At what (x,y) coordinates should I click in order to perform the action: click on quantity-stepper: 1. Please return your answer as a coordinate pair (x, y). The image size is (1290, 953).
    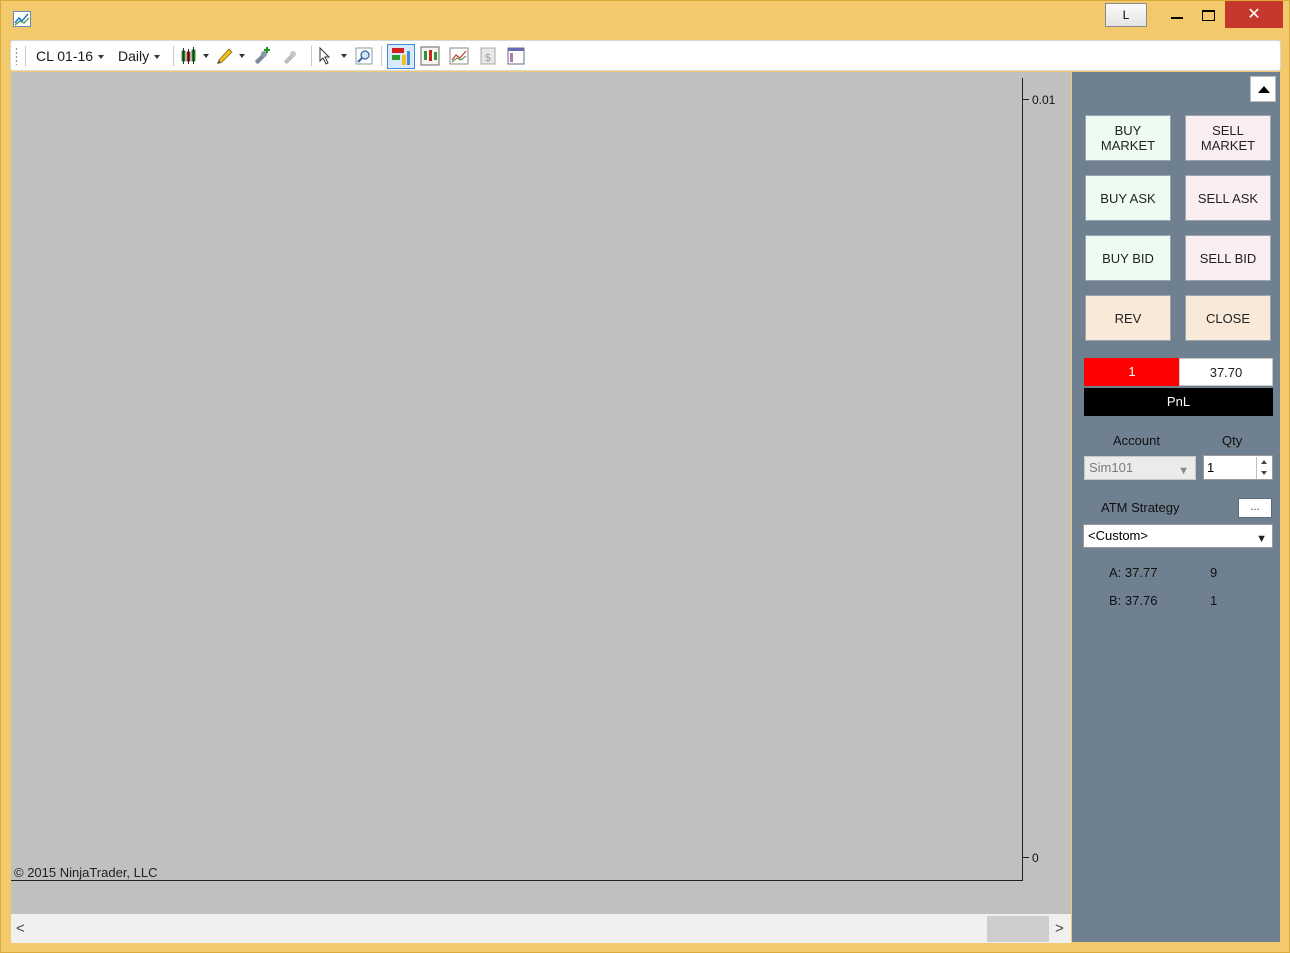
    Looking at the image, I should click on (1238, 467).